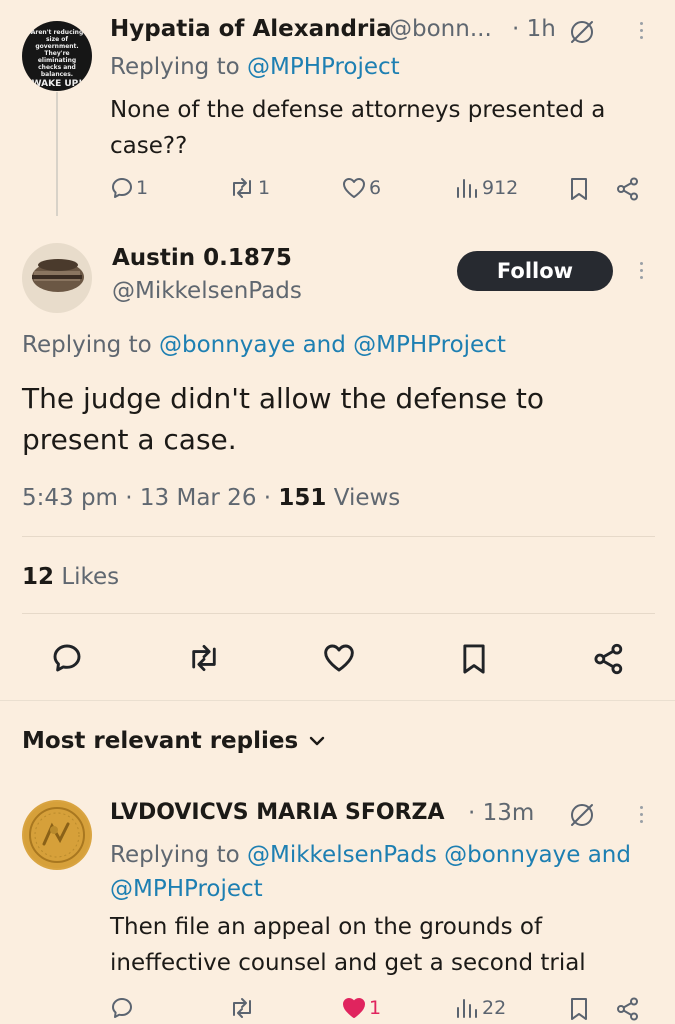  I want to click on views-button: 912, so click(486, 188).